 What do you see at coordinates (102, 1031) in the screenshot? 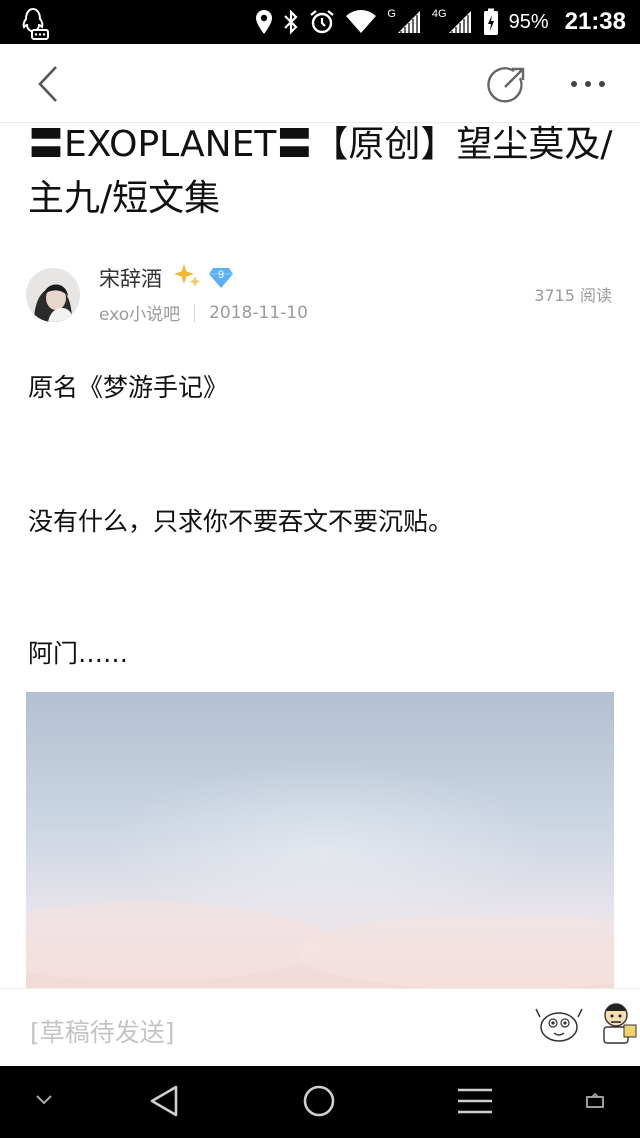
I see `reply-input: [草稿待发送]` at bounding box center [102, 1031].